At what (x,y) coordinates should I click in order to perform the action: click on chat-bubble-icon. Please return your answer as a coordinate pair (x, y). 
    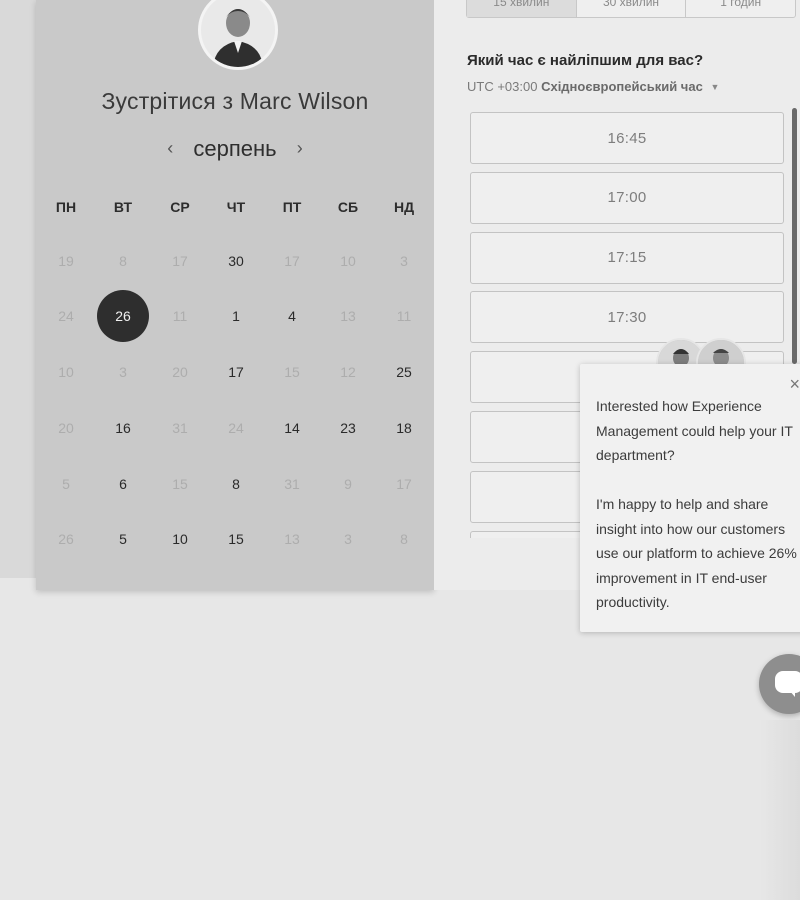
    Looking at the image, I should click on (787, 682).